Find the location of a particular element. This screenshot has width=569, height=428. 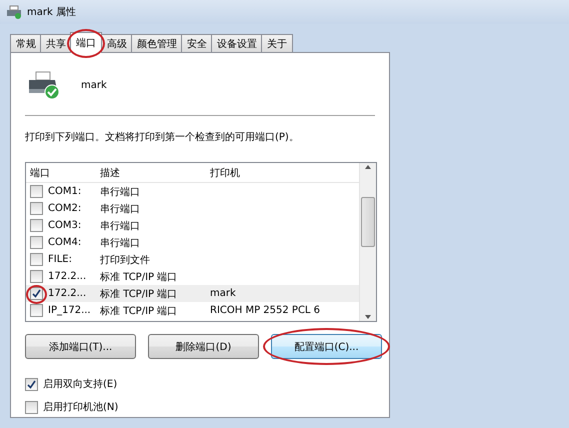

port-row: FILE: 打印到文件 is located at coordinates (192, 259).